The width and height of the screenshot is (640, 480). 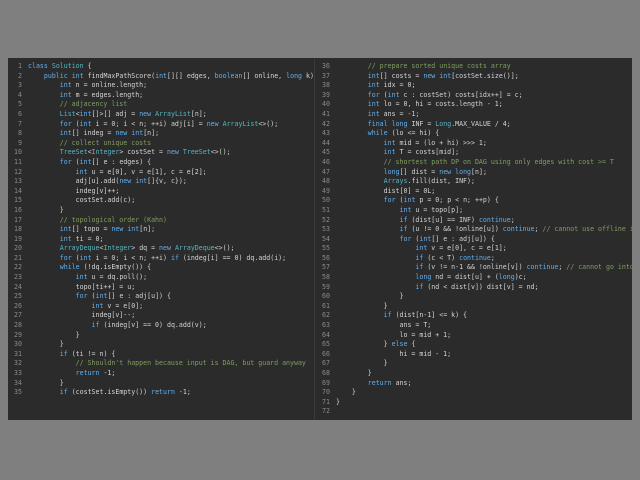 What do you see at coordinates (161, 163) in the screenshot?
I see `code-line: 11 for (int[] e : edges) {` at bounding box center [161, 163].